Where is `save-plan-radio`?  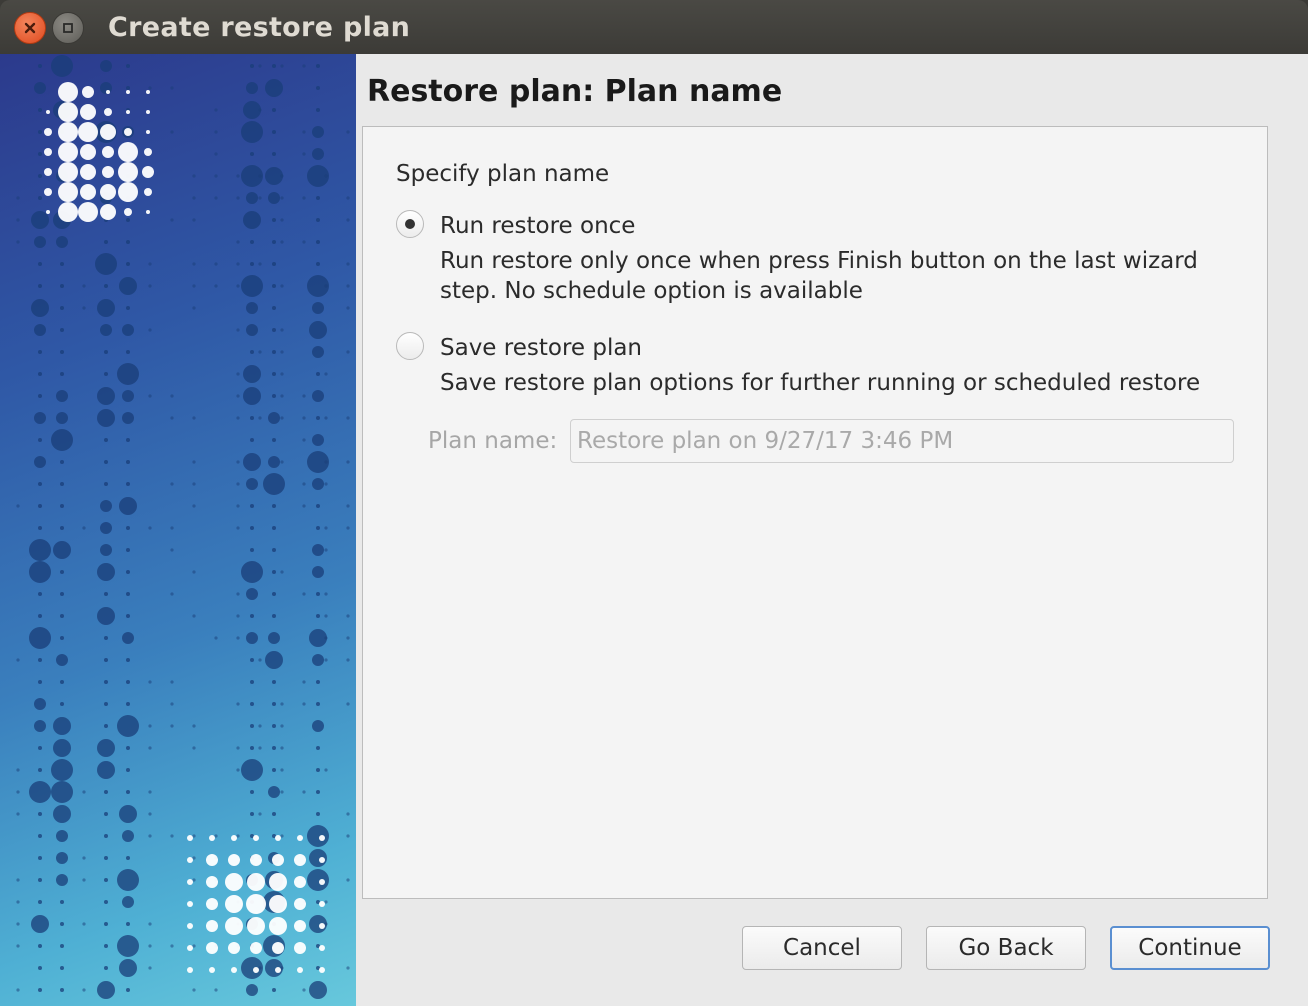 save-plan-radio is located at coordinates (410, 346).